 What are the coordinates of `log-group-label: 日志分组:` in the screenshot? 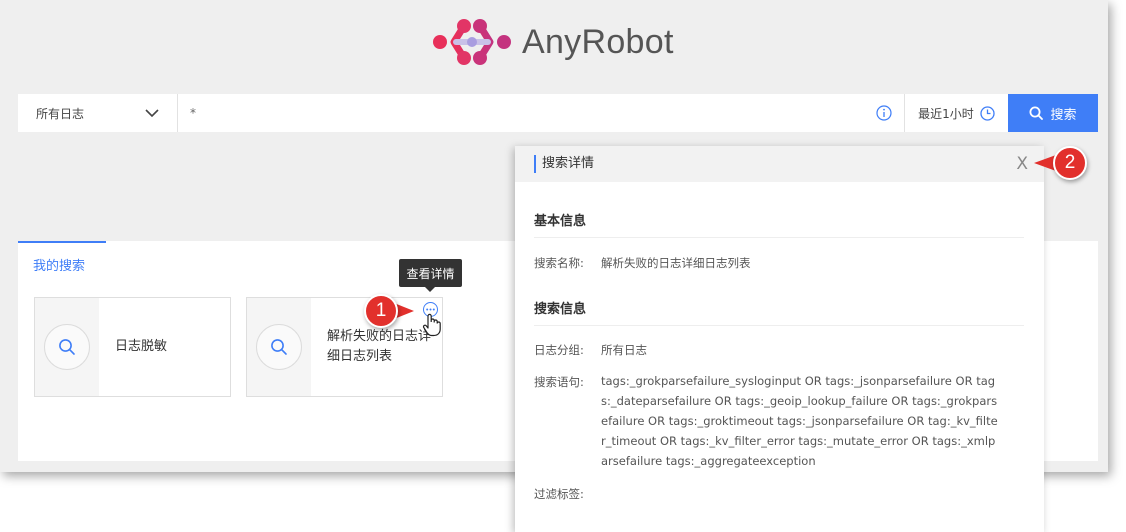 It's located at (559, 350).